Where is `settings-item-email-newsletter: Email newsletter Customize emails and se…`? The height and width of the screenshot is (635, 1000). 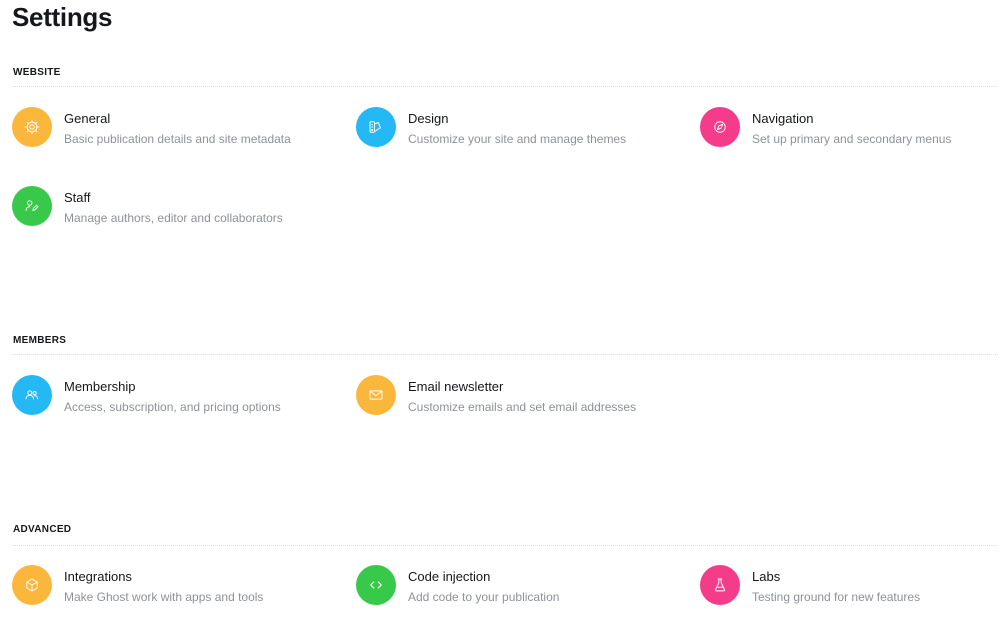 settings-item-email-newsletter: Email newsletter Customize emails and se… is located at coordinates (521, 397).